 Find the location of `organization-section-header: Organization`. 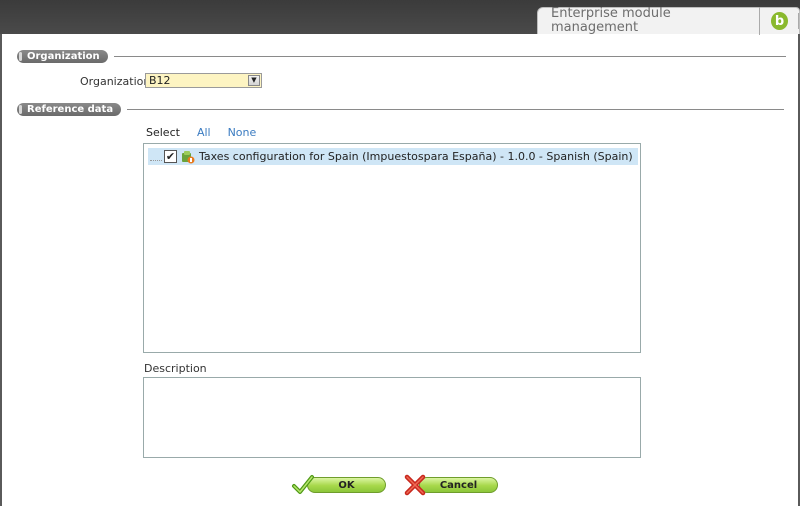

organization-section-header: Organization is located at coordinates (401, 56).